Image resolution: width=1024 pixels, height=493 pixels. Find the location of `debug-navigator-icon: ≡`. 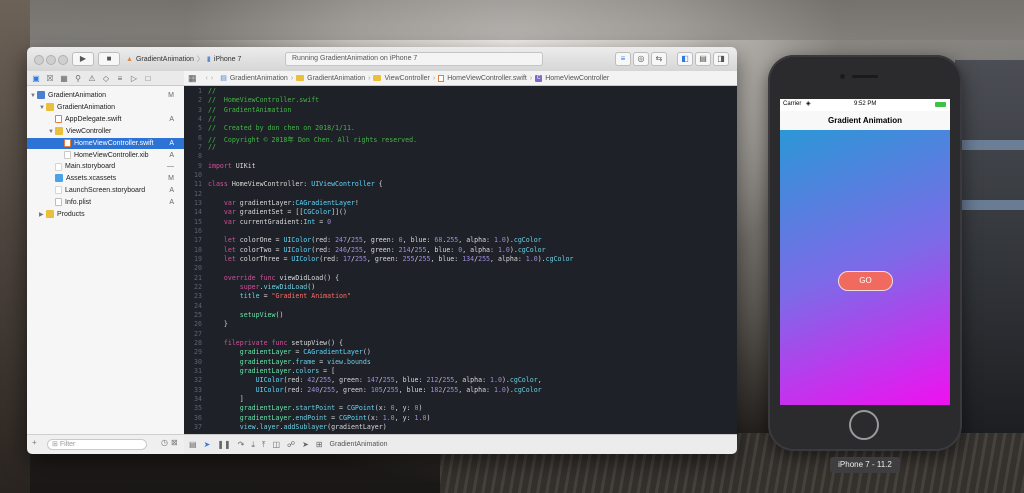

debug-navigator-icon: ≡ is located at coordinates (120, 78).